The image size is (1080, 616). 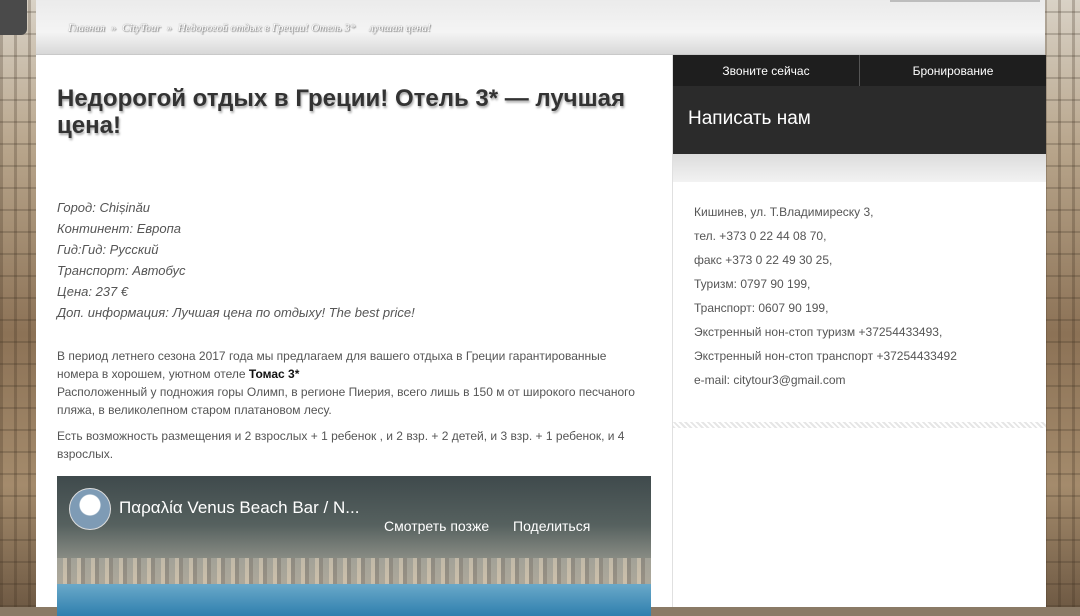 What do you see at coordinates (18, 303) in the screenshot?
I see `left-background-photo` at bounding box center [18, 303].